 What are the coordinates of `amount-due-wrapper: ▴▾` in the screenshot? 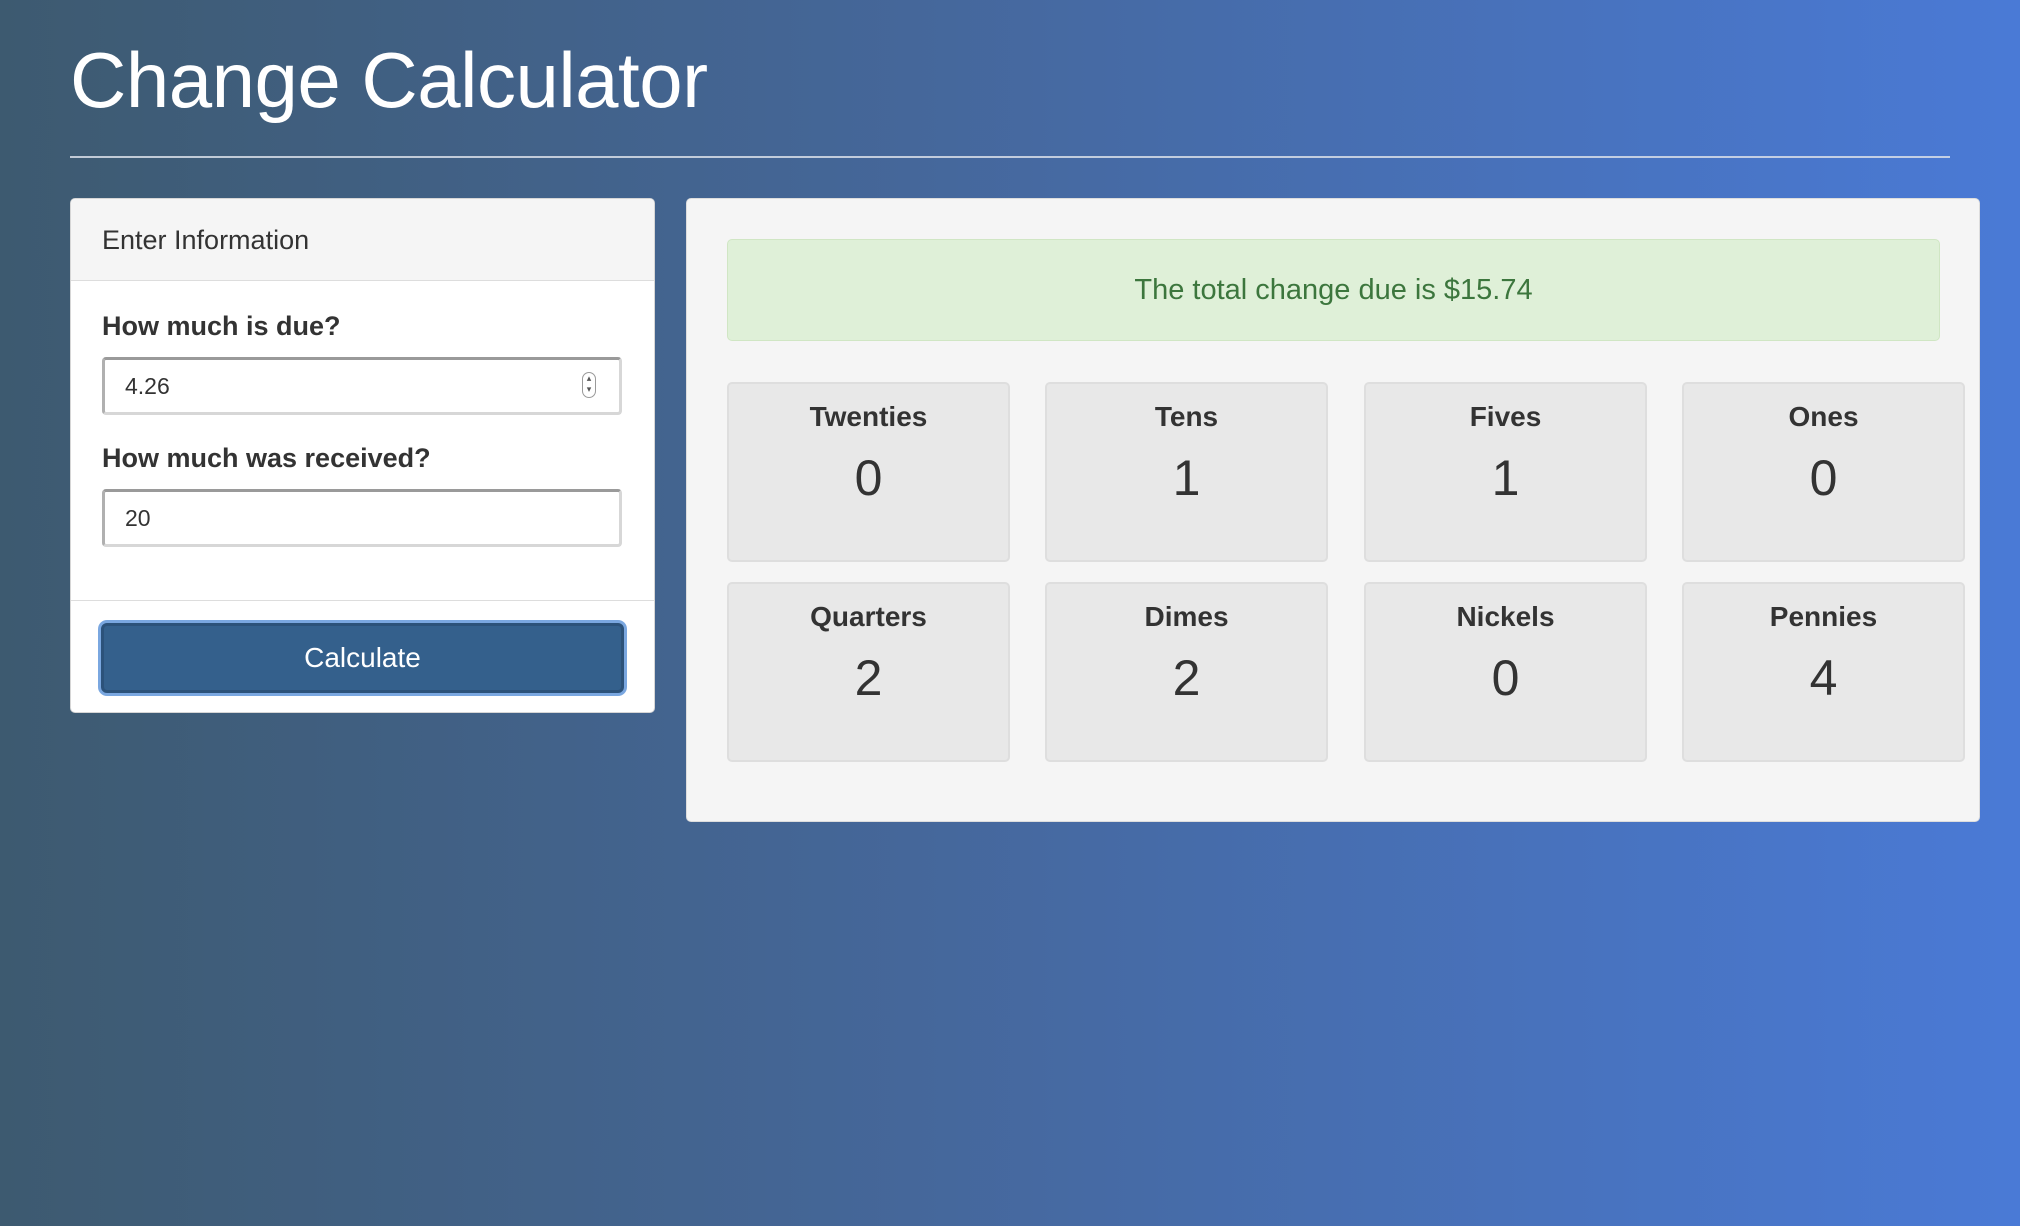 It's located at (362, 386).